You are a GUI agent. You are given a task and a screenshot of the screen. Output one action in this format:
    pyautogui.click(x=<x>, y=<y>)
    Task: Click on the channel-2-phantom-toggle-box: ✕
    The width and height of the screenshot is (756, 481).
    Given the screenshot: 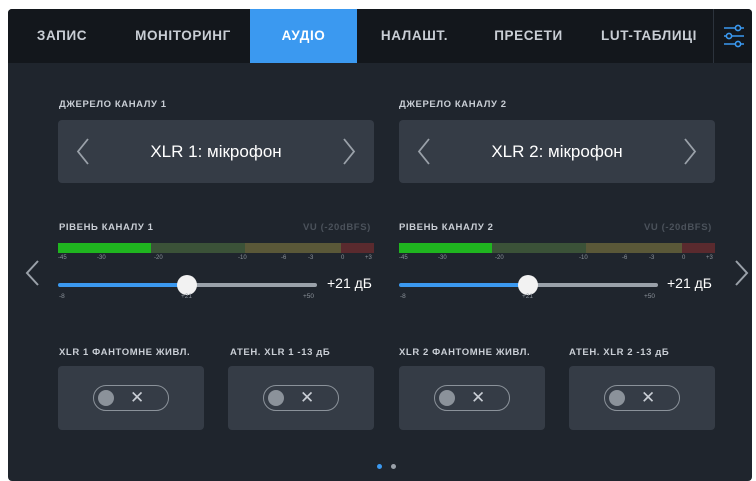 What is the action you would take?
    pyautogui.click(x=472, y=398)
    